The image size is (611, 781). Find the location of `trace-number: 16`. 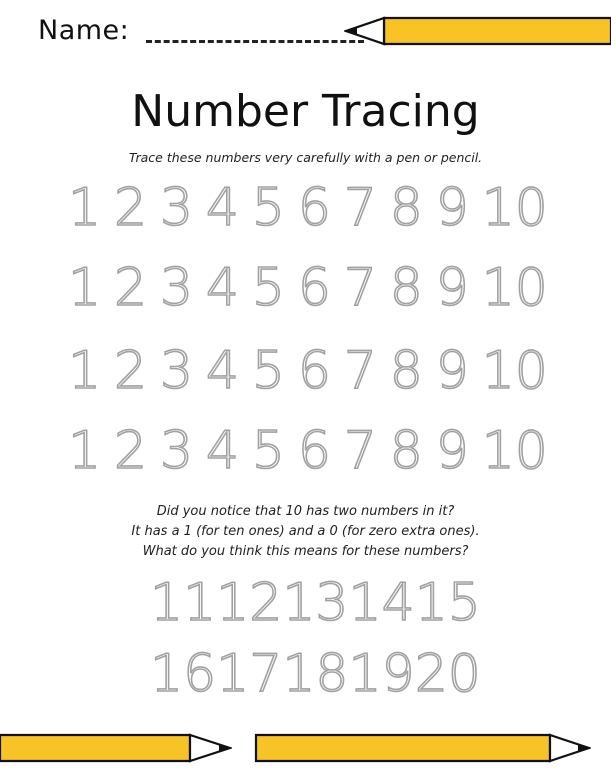

trace-number: 16 is located at coordinates (183, 674).